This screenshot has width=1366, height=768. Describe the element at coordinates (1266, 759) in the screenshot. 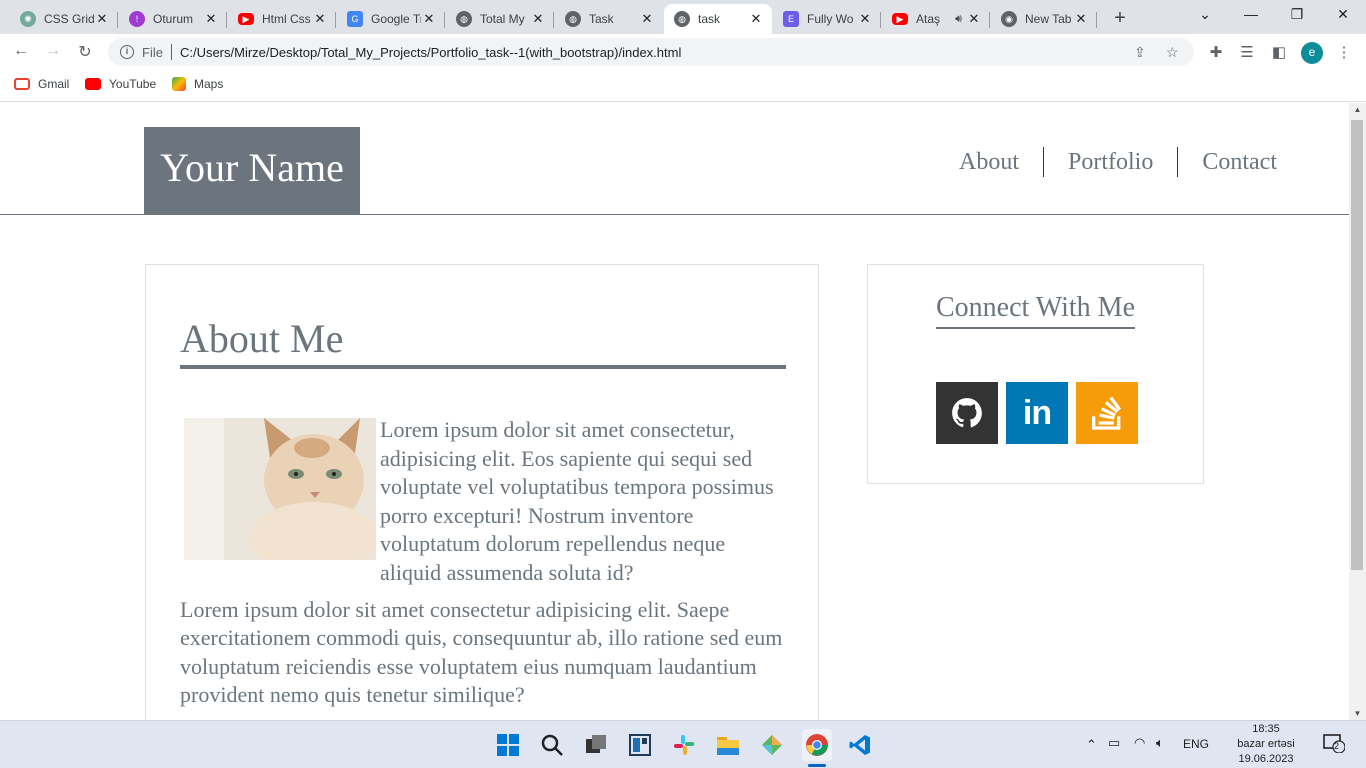

I see `clock-date: 19.06.2023` at that location.